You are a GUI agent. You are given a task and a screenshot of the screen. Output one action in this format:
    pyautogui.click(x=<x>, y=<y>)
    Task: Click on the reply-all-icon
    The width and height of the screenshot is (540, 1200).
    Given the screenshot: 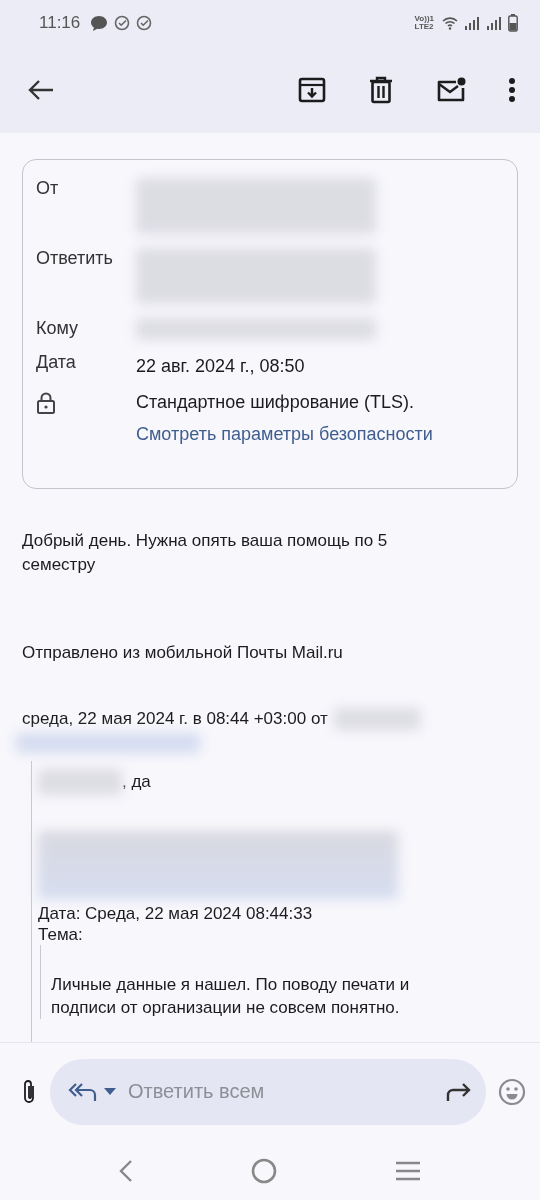 What is the action you would take?
    pyautogui.click(x=83, y=1091)
    